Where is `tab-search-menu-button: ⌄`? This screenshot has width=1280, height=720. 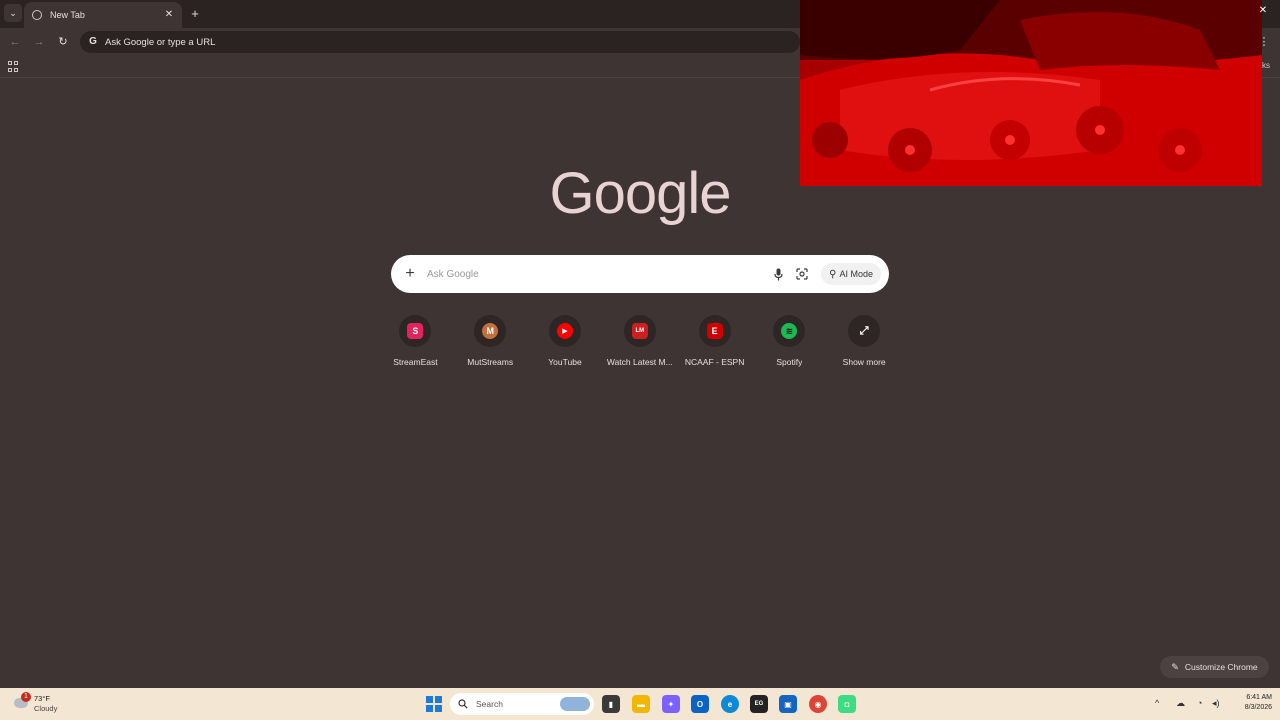
tab-search-menu-button: ⌄ is located at coordinates (13, 13).